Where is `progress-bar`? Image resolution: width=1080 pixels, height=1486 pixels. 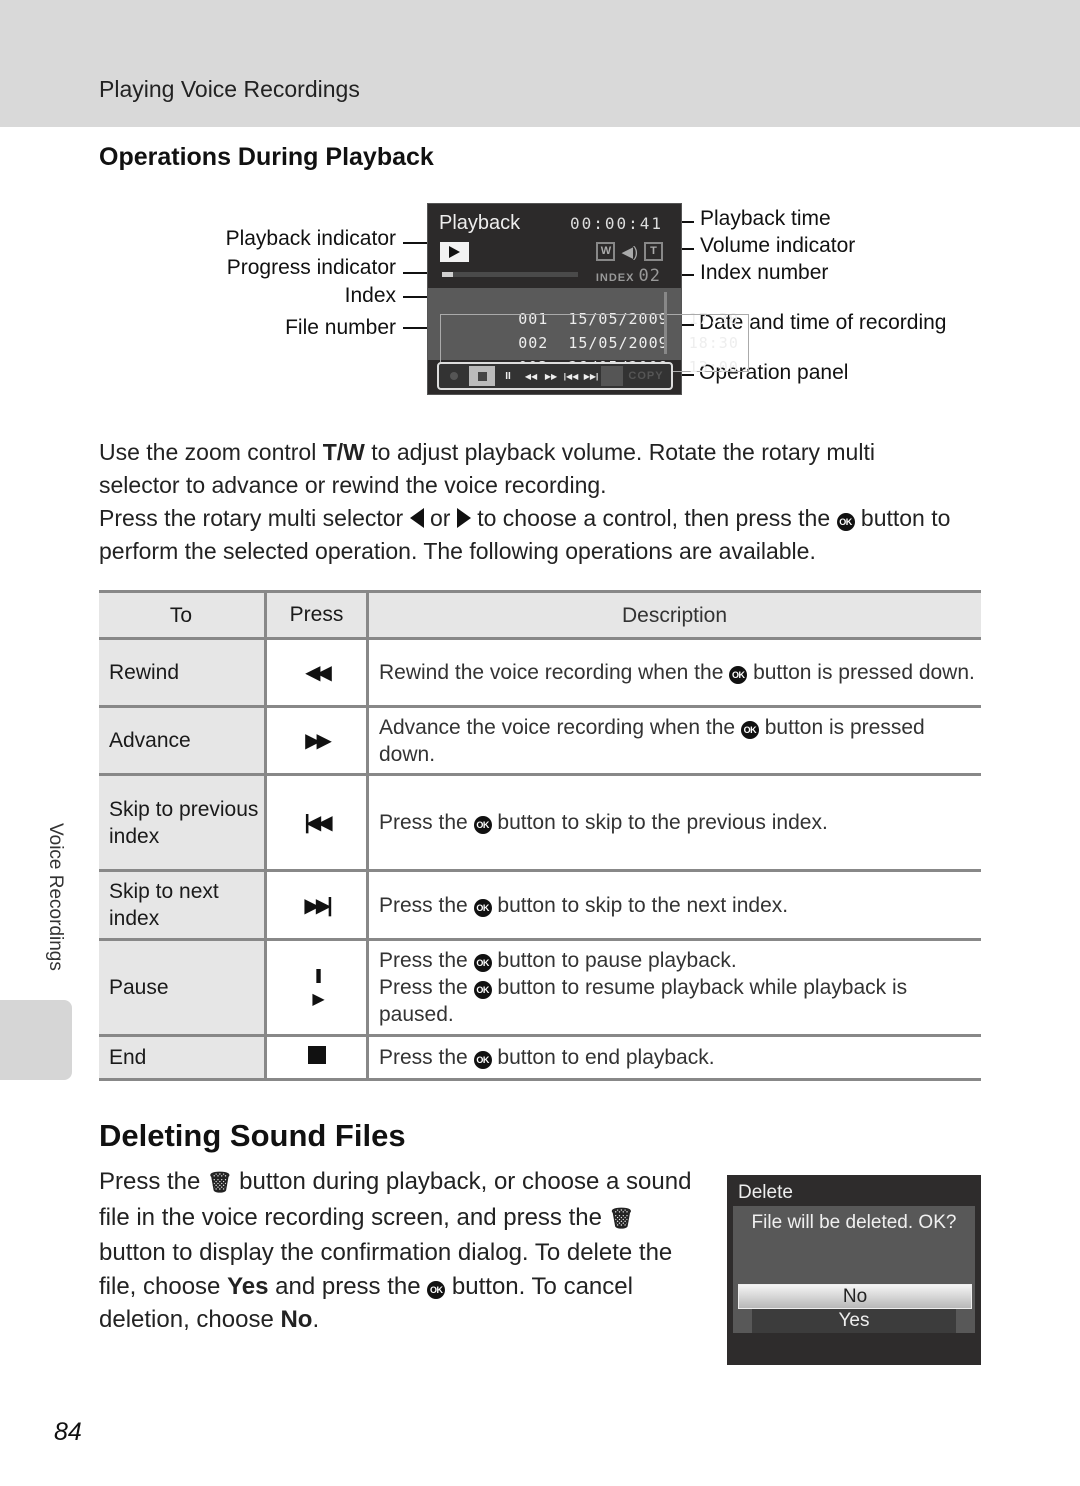
progress-bar is located at coordinates (510, 274).